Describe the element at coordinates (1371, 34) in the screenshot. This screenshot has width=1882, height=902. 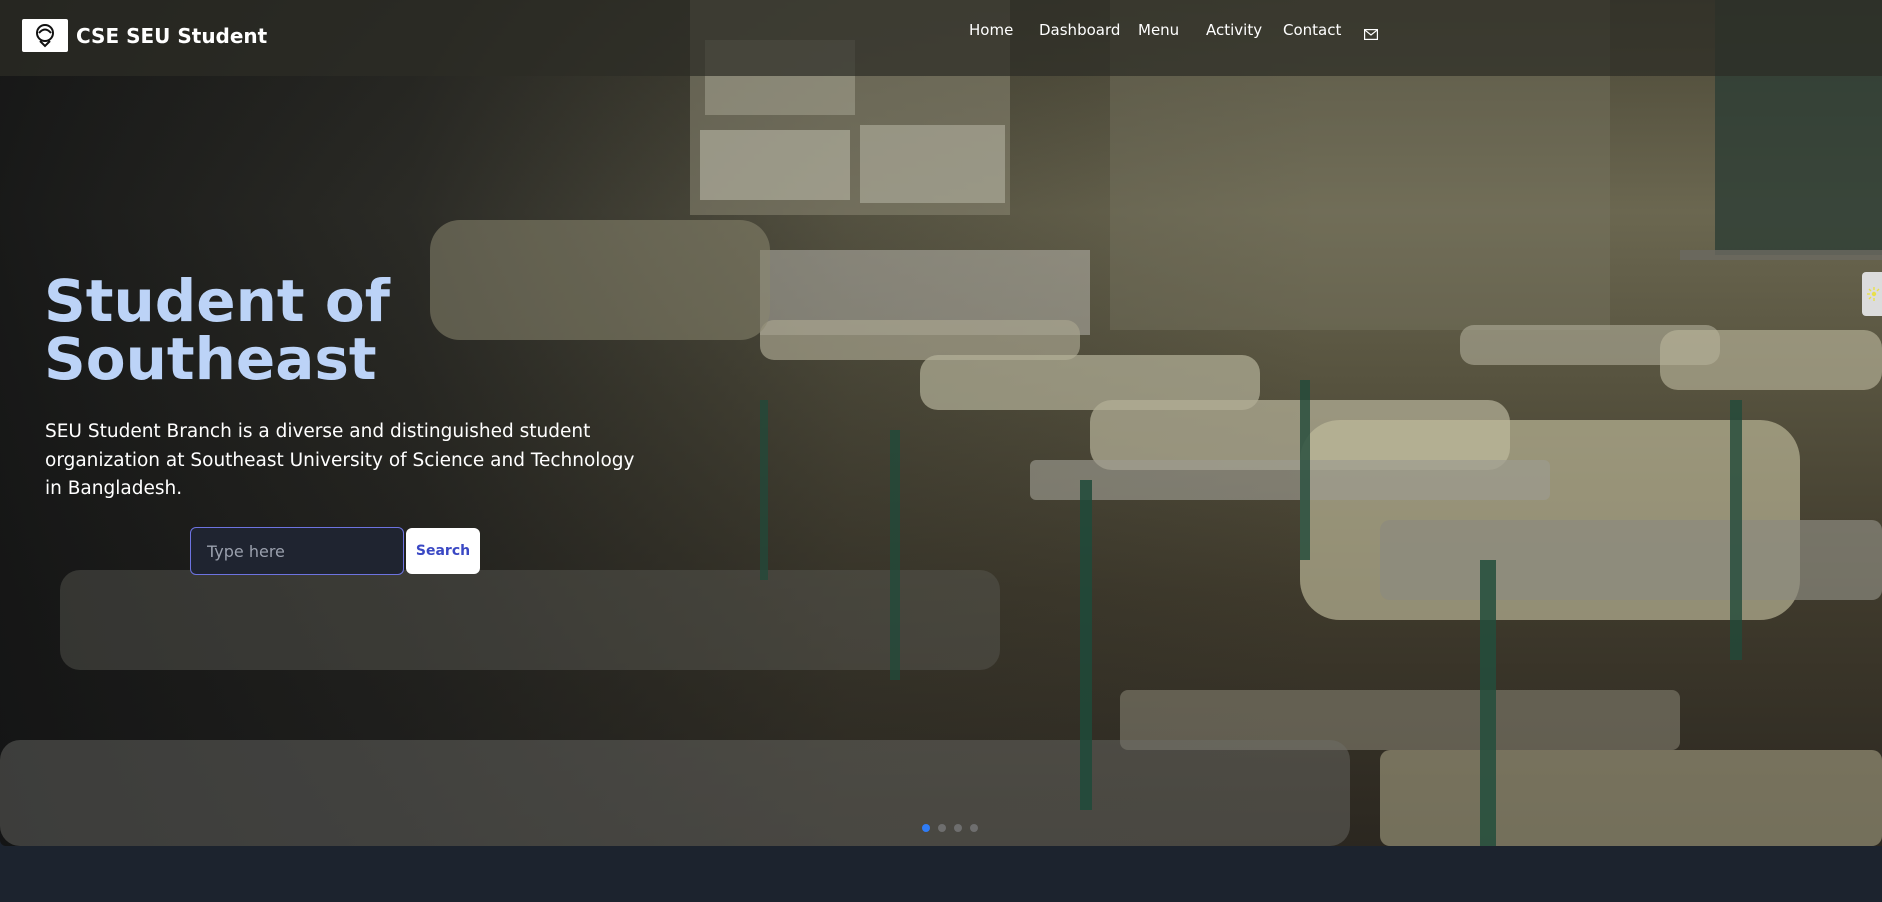
I see `mail-icon` at that location.